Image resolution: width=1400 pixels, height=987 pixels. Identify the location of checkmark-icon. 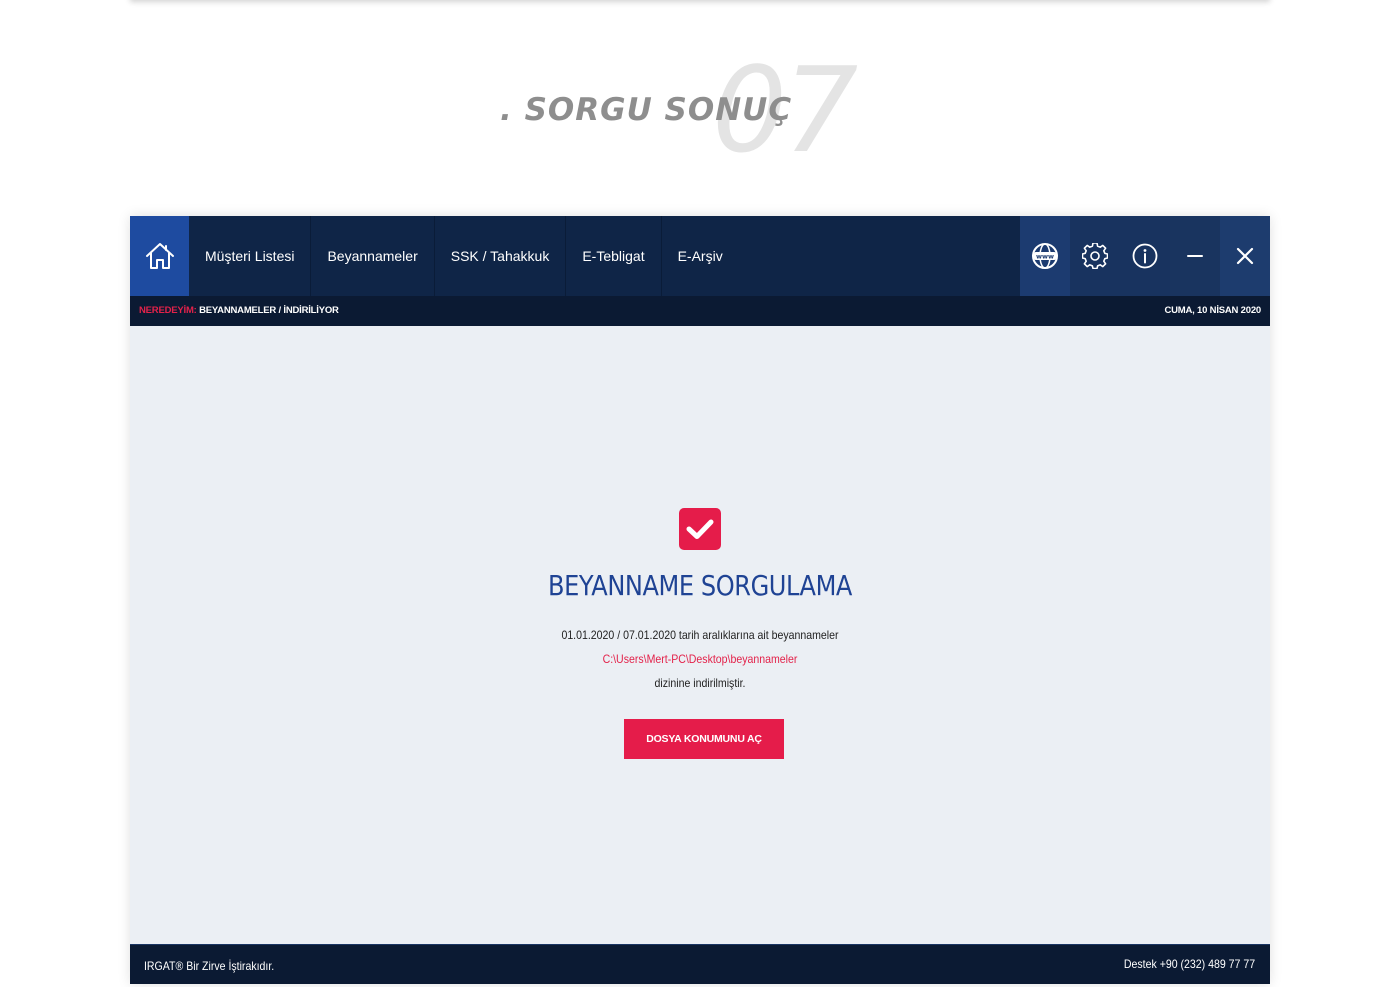
(700, 529).